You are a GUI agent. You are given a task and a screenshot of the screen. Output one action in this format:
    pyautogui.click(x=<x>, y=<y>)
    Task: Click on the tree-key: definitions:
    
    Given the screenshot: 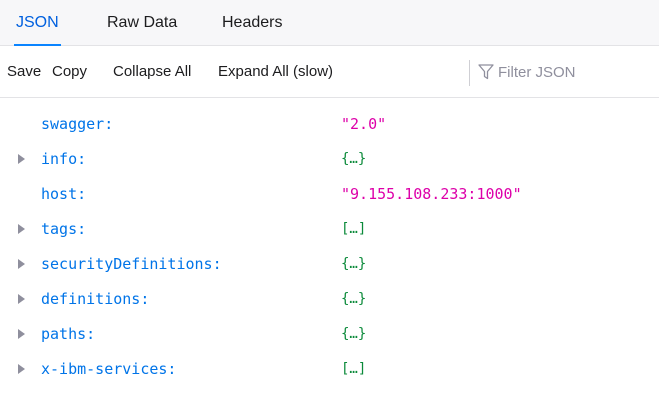 What is the action you would take?
    pyautogui.click(x=95, y=299)
    